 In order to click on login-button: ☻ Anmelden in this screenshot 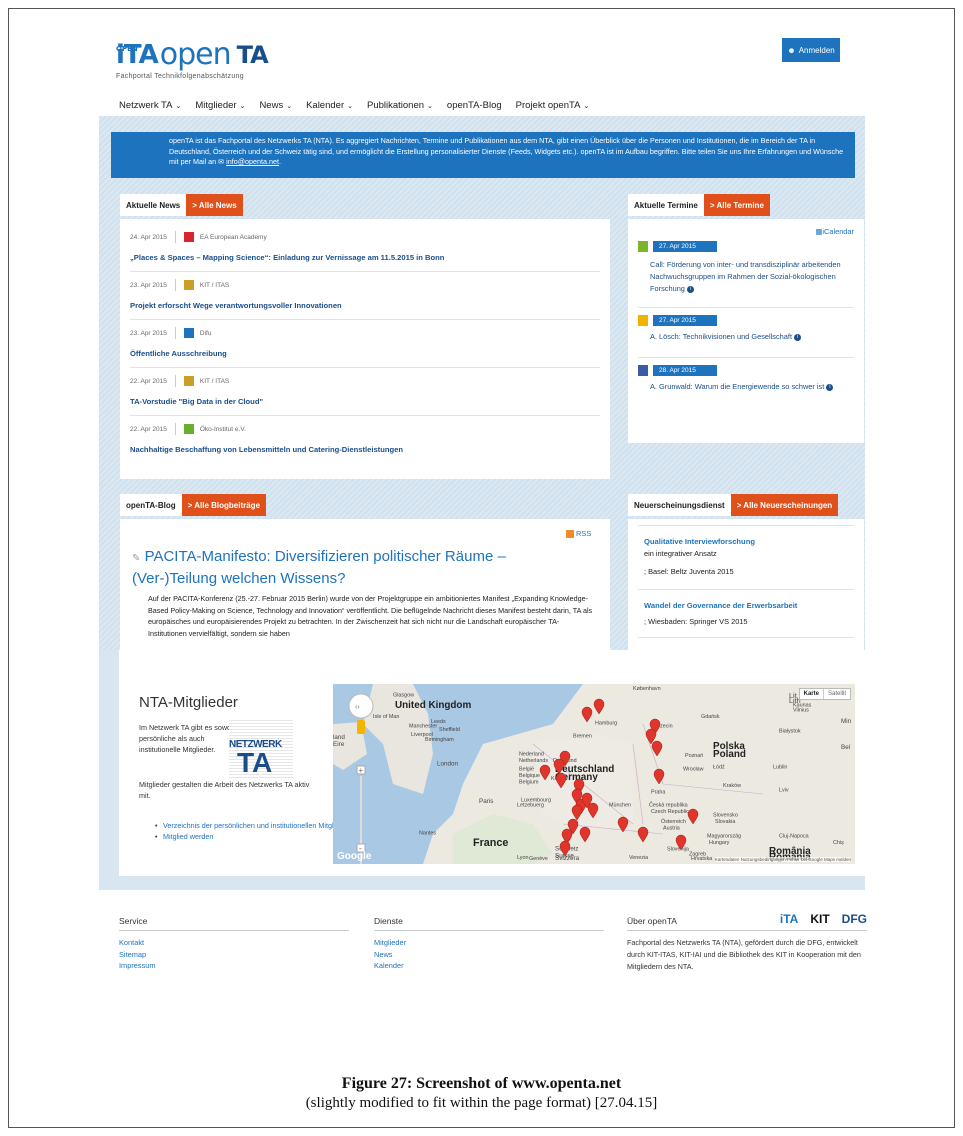, I will do `click(811, 50)`.